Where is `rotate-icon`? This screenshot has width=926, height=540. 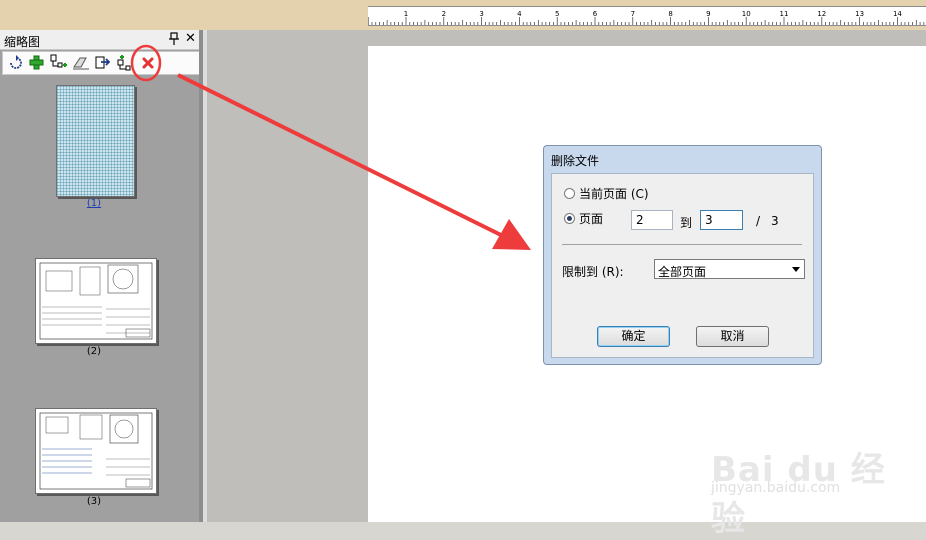
rotate-icon is located at coordinates (16, 63).